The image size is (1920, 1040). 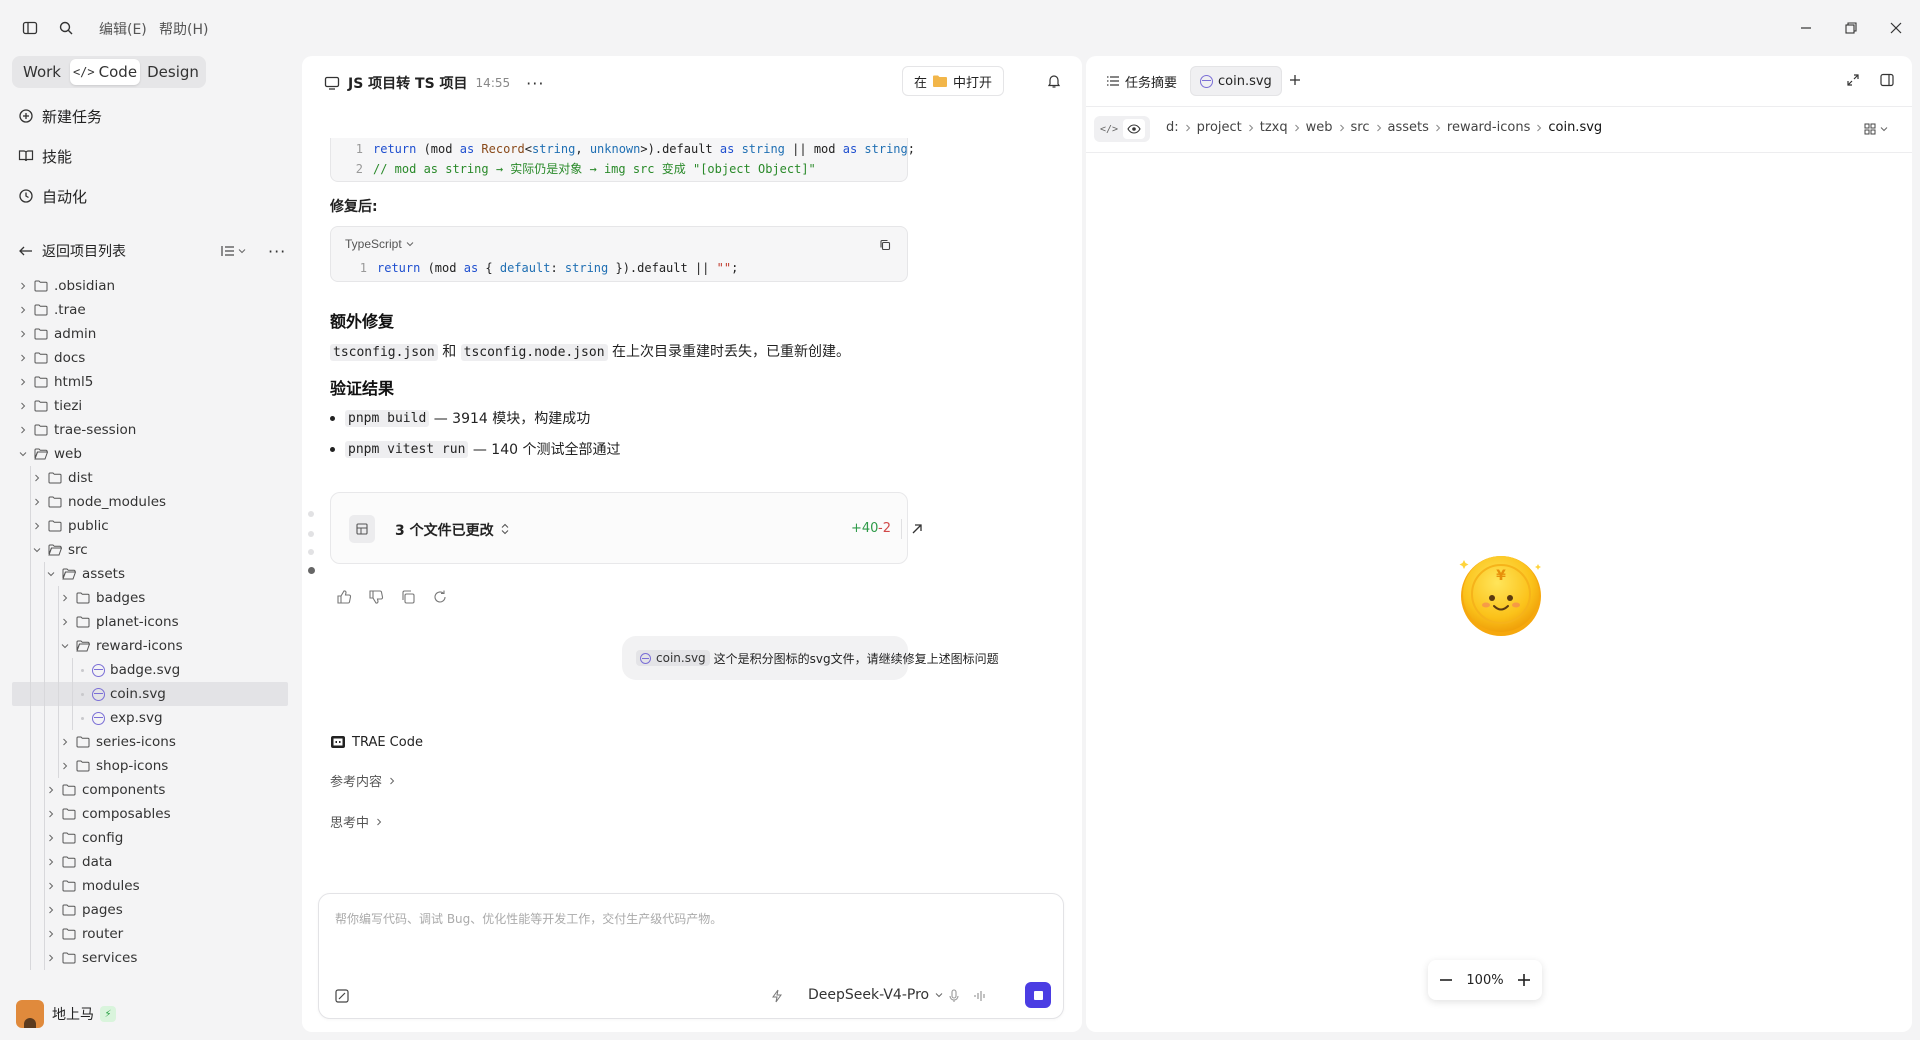 I want to click on nav-new-task: 新建任务, so click(x=60, y=116).